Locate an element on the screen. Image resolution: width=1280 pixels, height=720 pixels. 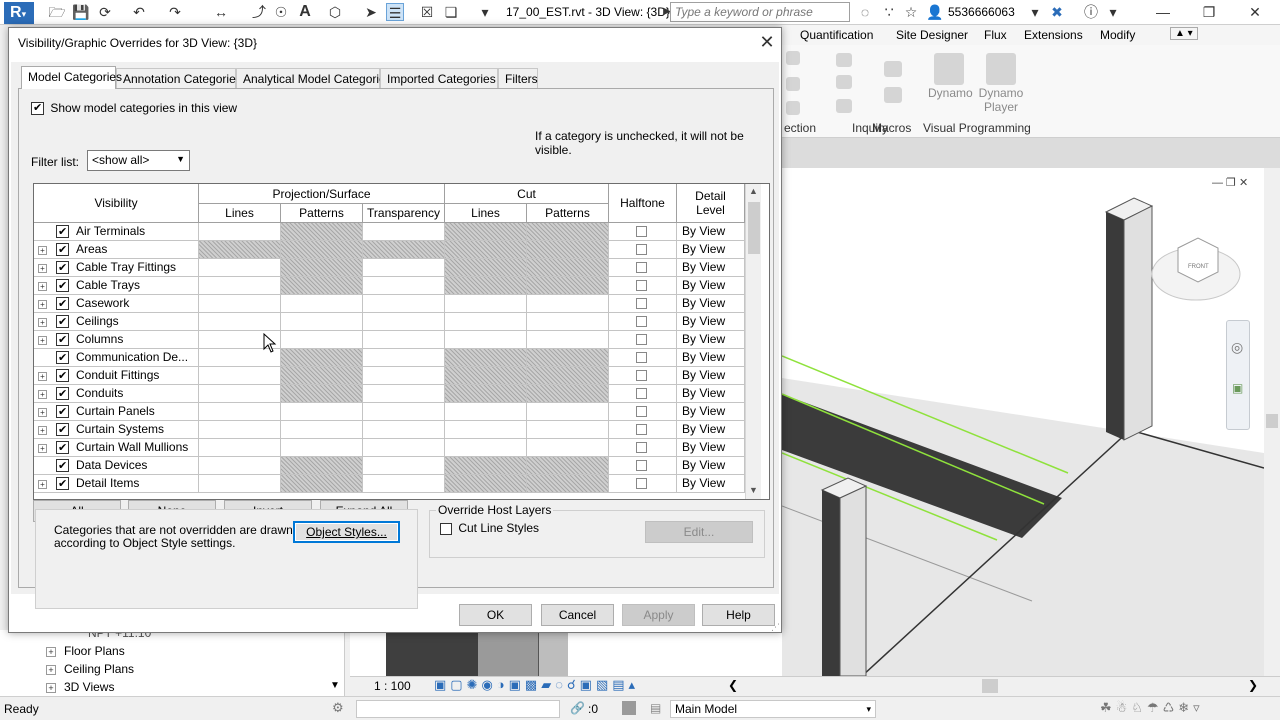
search-input: Type a keyword or phrase is located at coordinates (760, 12).